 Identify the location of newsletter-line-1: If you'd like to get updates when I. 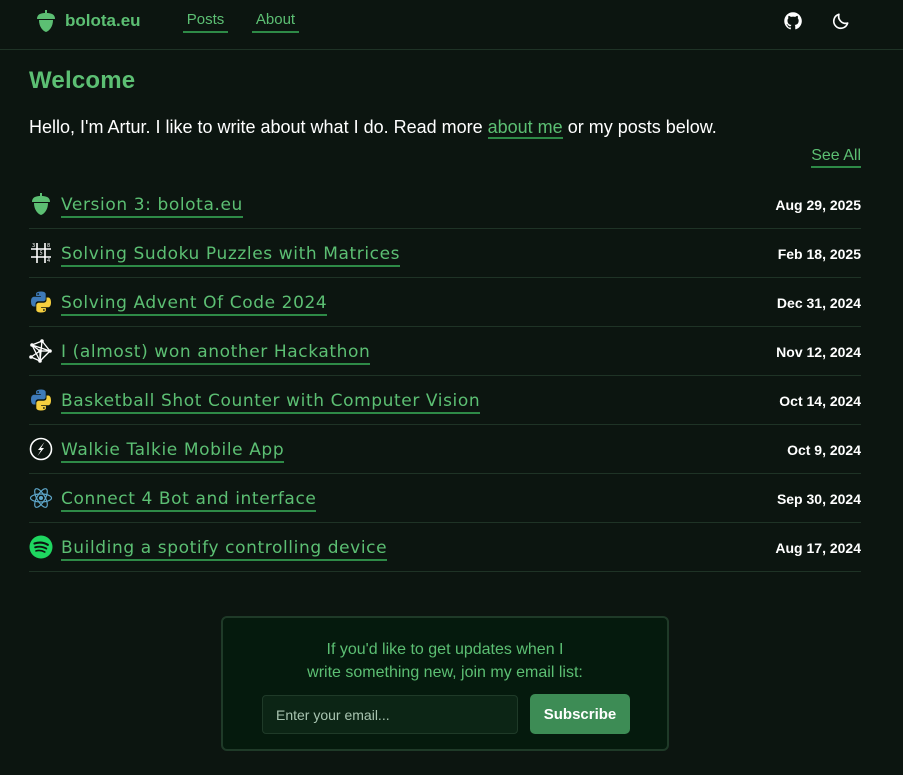
(445, 649).